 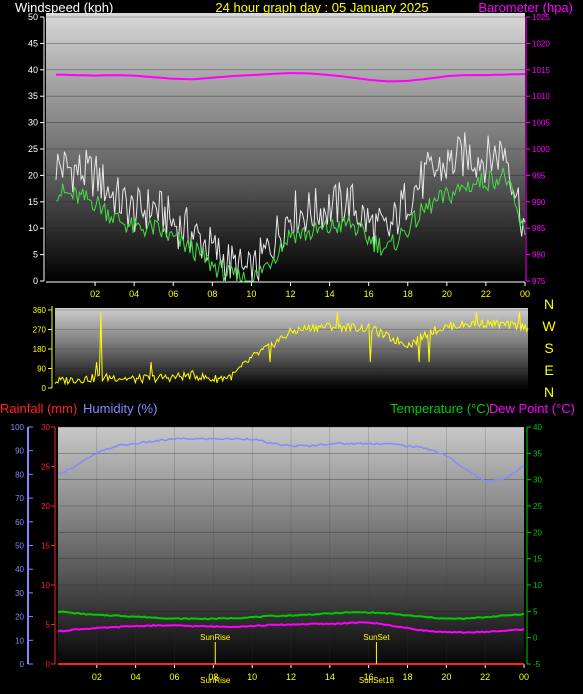 I want to click on sunset-bottom-label: SunSet18, so click(x=377, y=680).